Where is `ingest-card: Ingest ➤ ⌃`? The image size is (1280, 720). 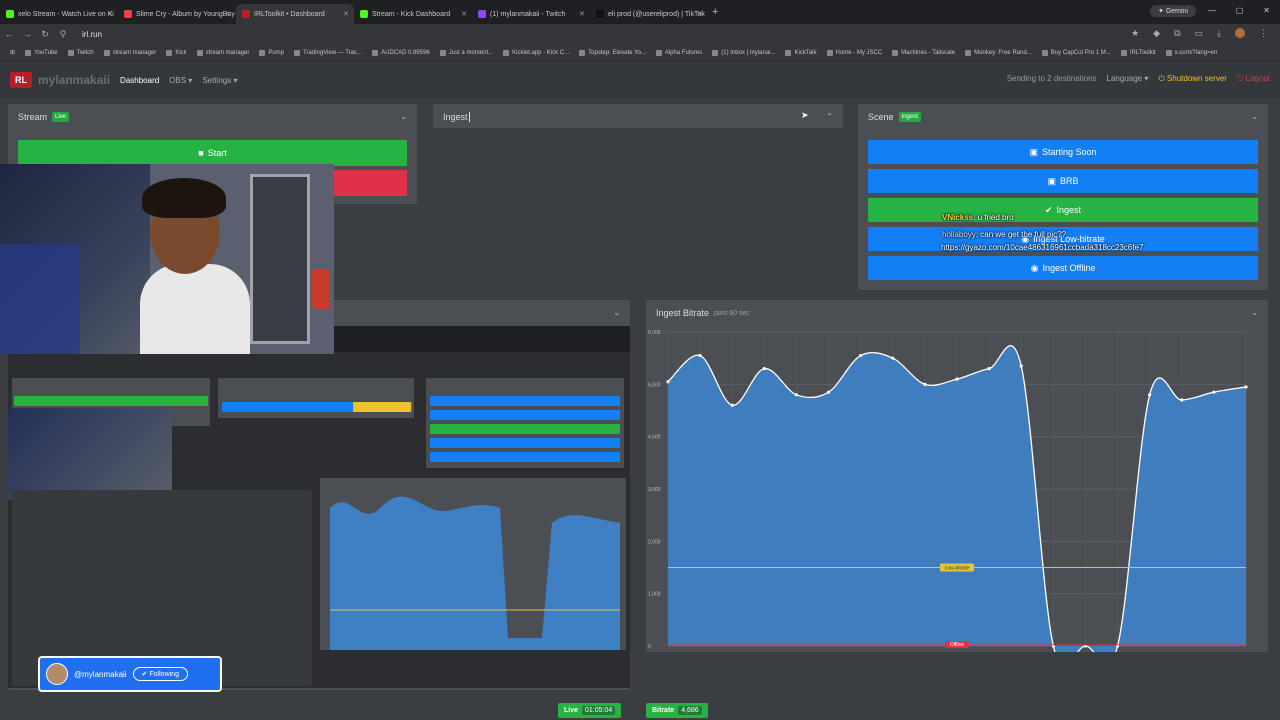 ingest-card: Ingest ➤ ⌃ is located at coordinates (638, 116).